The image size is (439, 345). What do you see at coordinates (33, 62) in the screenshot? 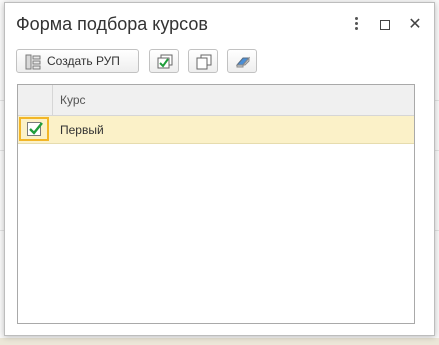
I see `structure-icon` at bounding box center [33, 62].